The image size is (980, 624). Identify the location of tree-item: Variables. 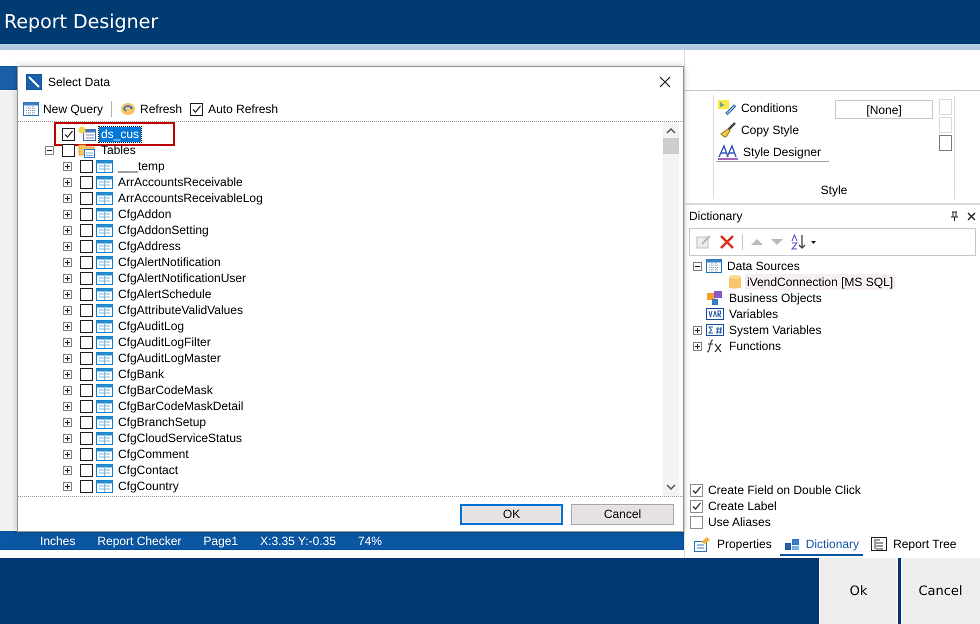
(753, 314).